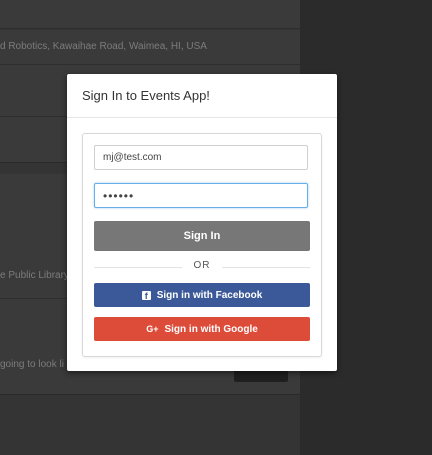  Describe the element at coordinates (146, 295) in the screenshot. I see `facebook-icon: f` at that location.